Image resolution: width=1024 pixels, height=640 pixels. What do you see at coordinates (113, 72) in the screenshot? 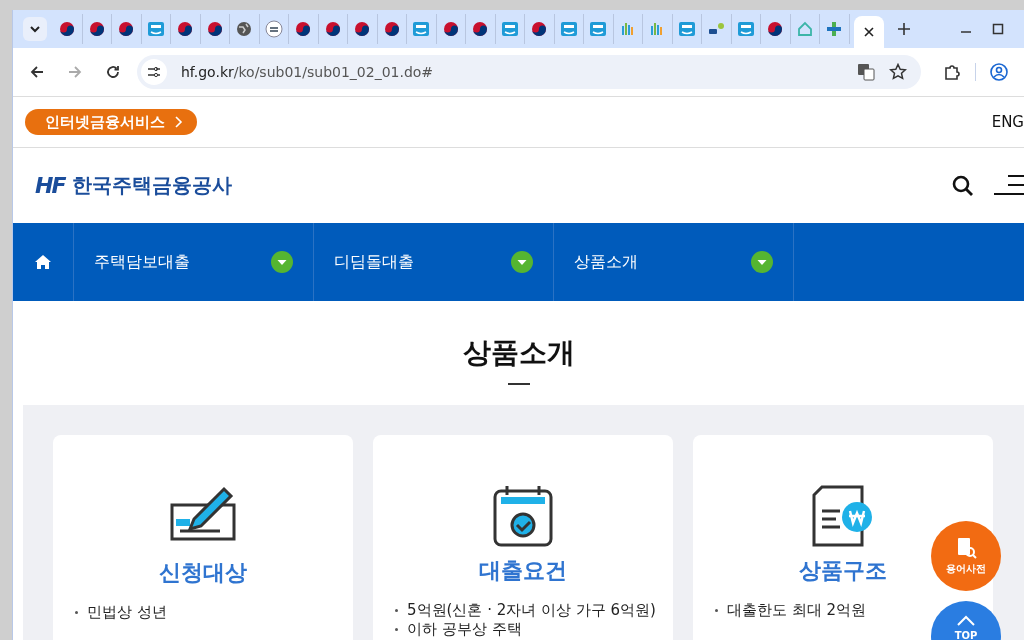
I see `reload-icon` at bounding box center [113, 72].